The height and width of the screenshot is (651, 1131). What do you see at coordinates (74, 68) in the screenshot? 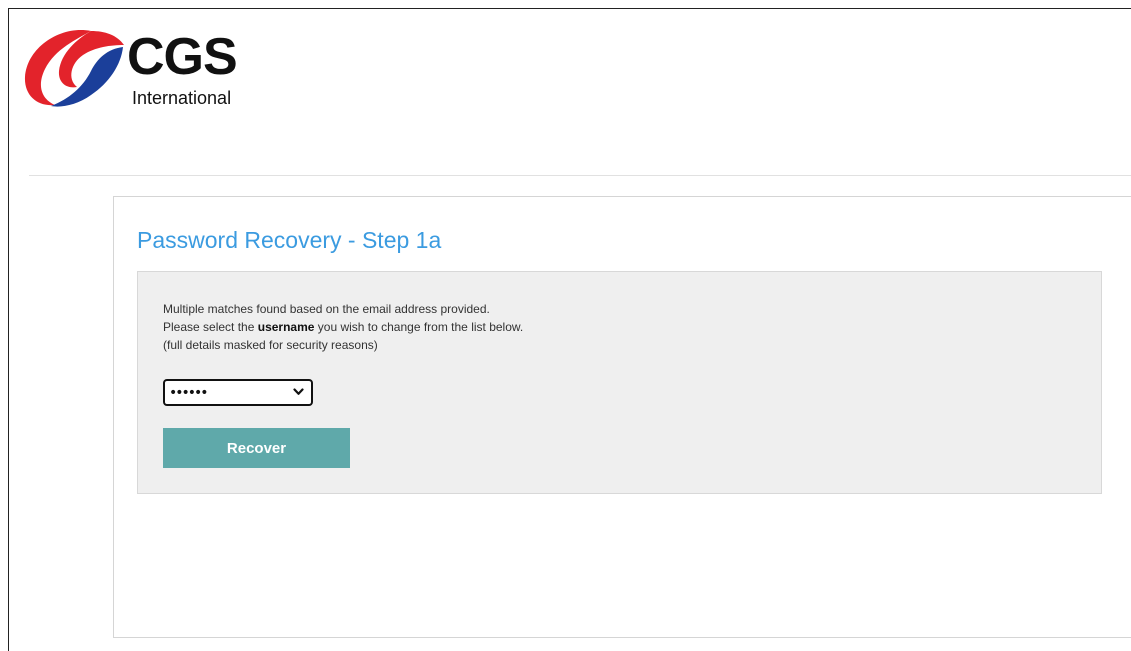
I see `cgs-swirl-logo-icon` at bounding box center [74, 68].